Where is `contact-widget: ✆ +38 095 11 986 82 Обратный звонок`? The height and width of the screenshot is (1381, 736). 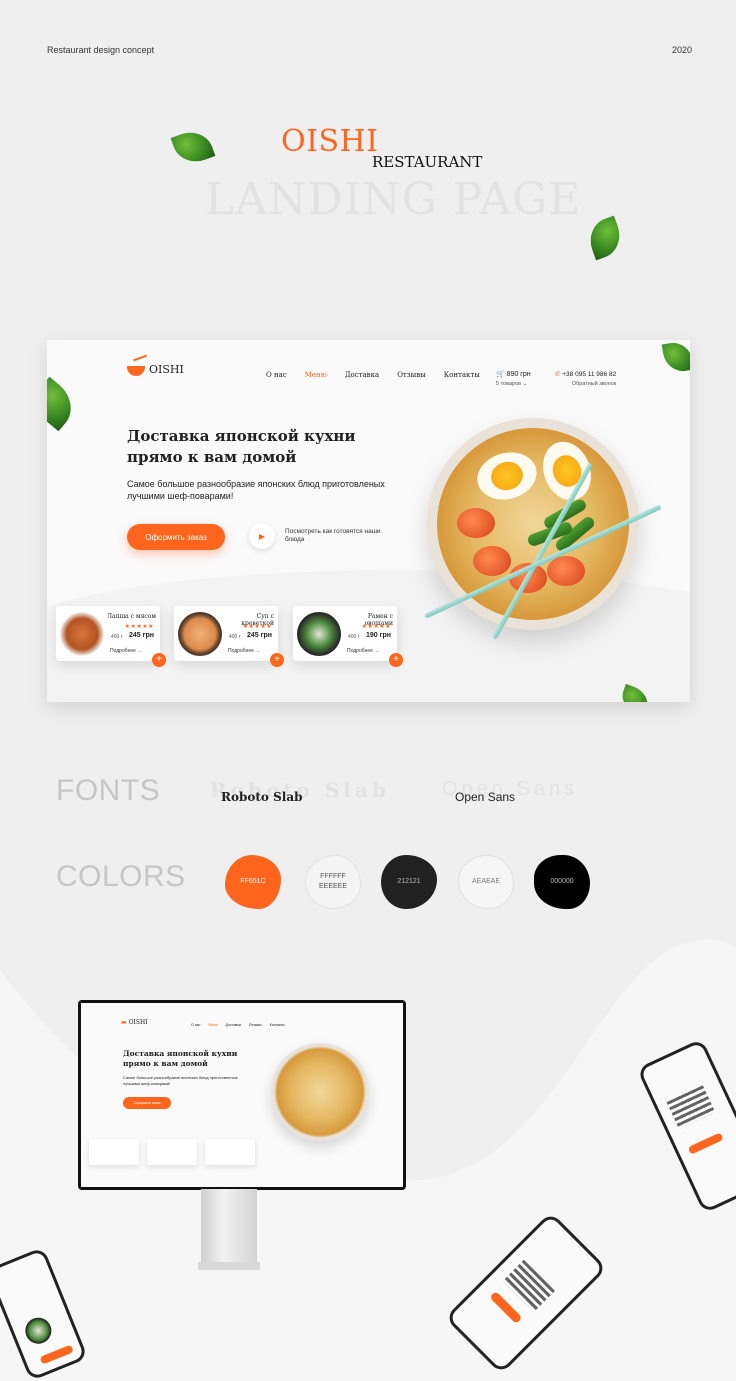
contact-widget: ✆ +38 095 11 986 82 Обратный звонок is located at coordinates (585, 378).